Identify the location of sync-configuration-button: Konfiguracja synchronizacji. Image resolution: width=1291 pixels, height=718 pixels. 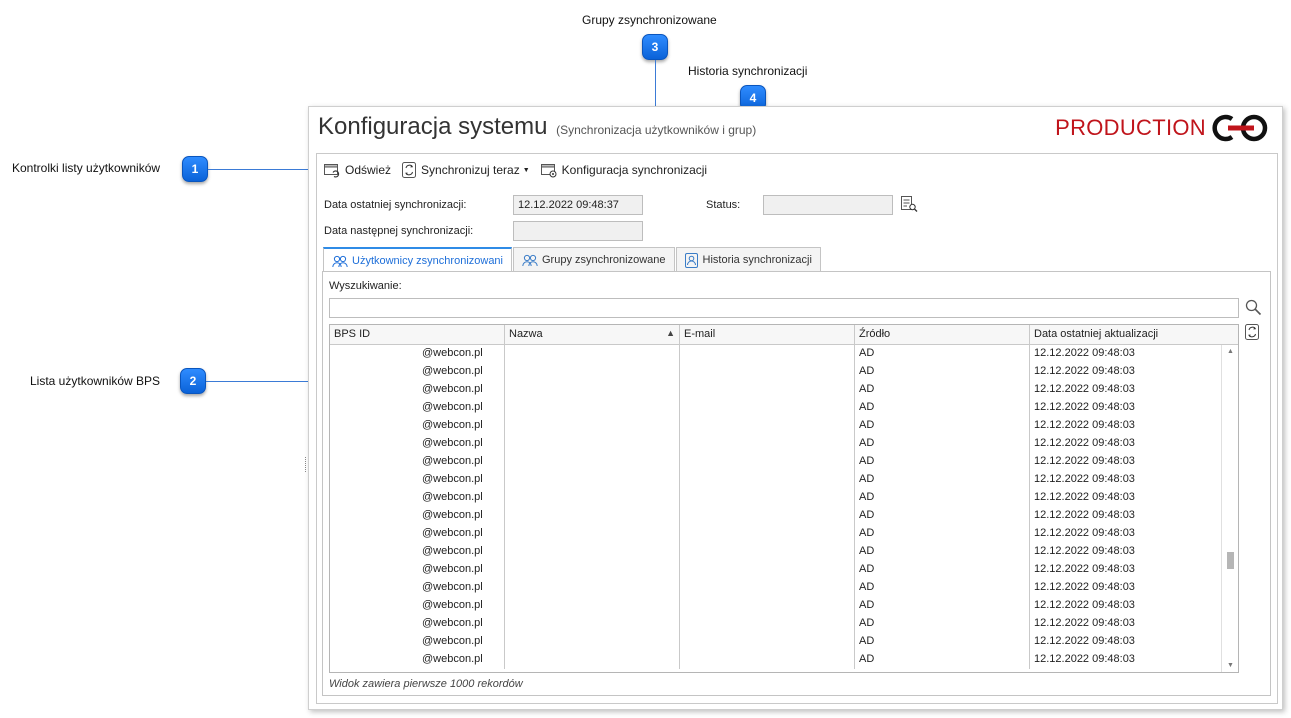
(623, 170).